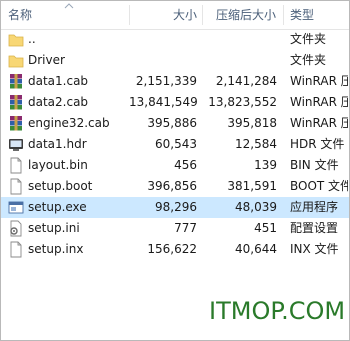 Image resolution: width=350 pixels, height=341 pixels. What do you see at coordinates (54, 228) in the screenshot?
I see `file-name: setup.ini` at bounding box center [54, 228].